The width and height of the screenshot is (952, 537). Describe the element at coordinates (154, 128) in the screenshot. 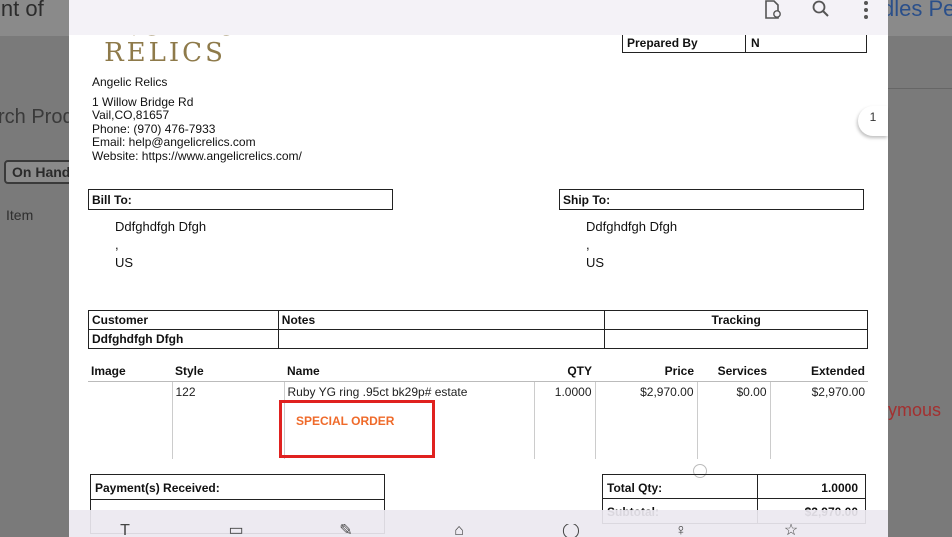

I see `company-phone: Phone: (970) 476-7933` at that location.